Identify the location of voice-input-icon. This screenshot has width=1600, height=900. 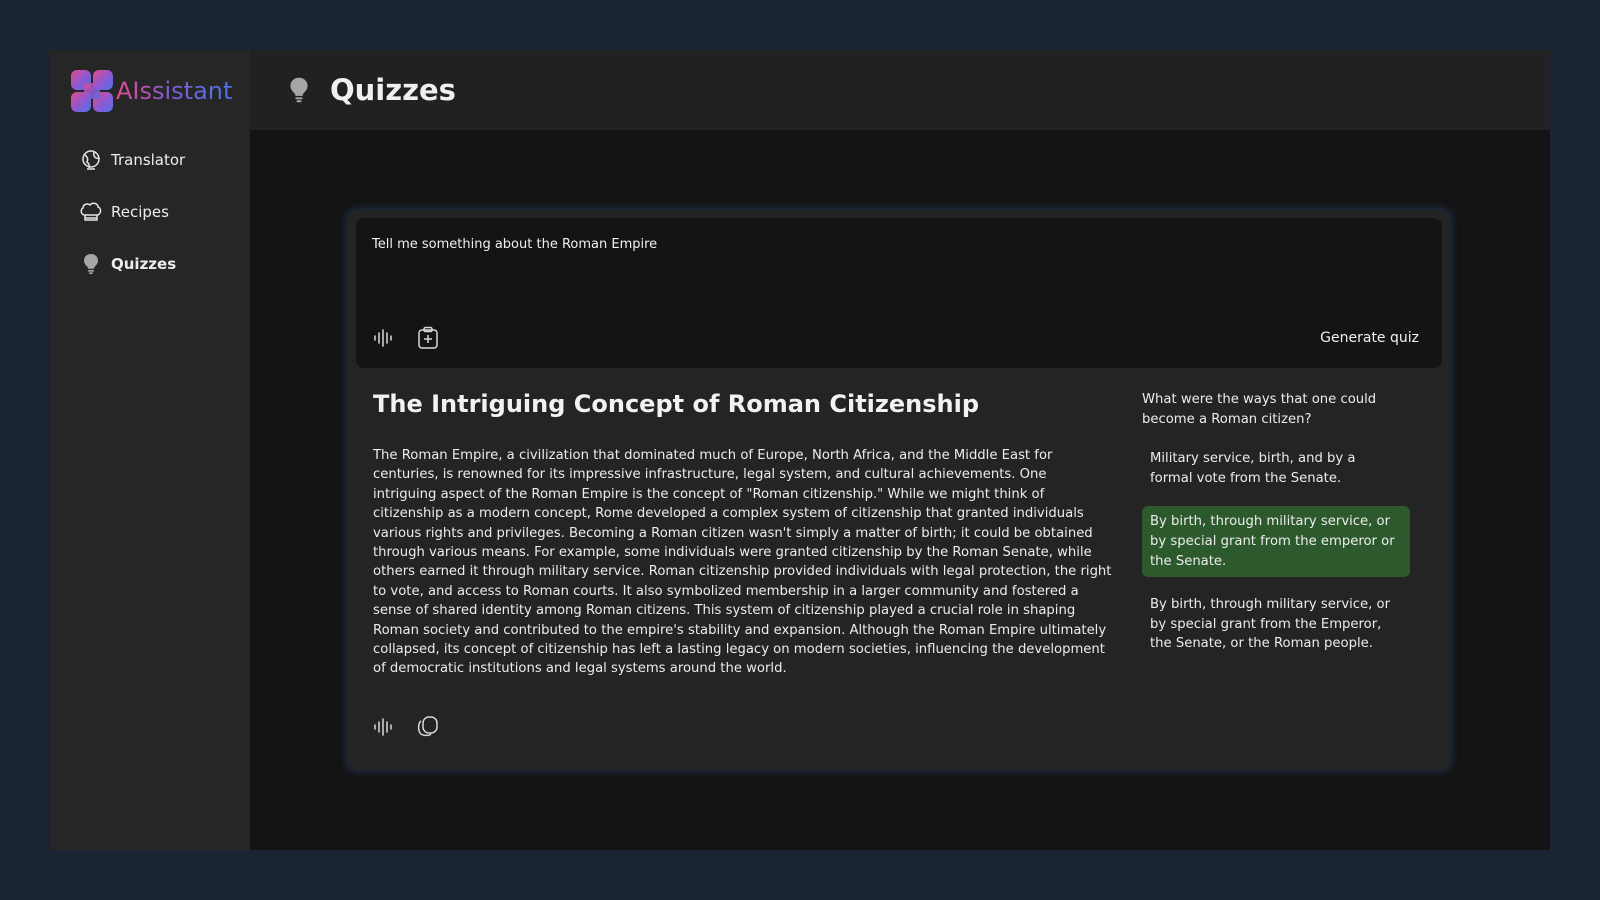
(384, 338).